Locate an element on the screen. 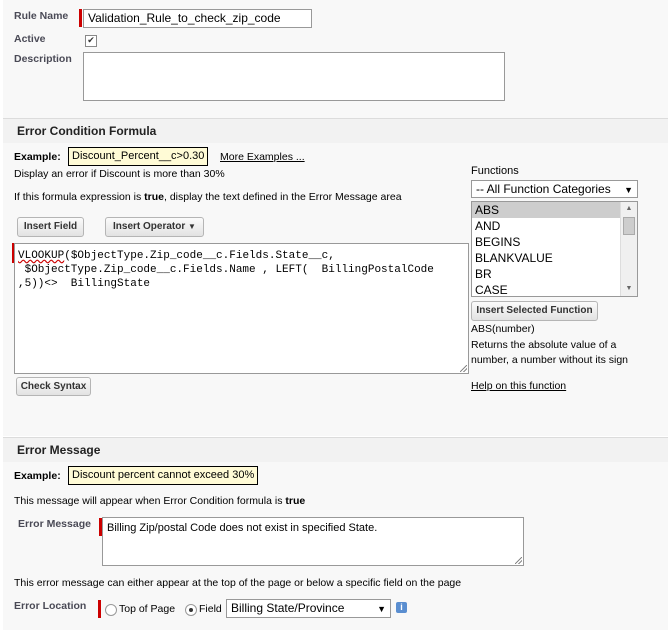  scroll-thumb is located at coordinates (629, 226).